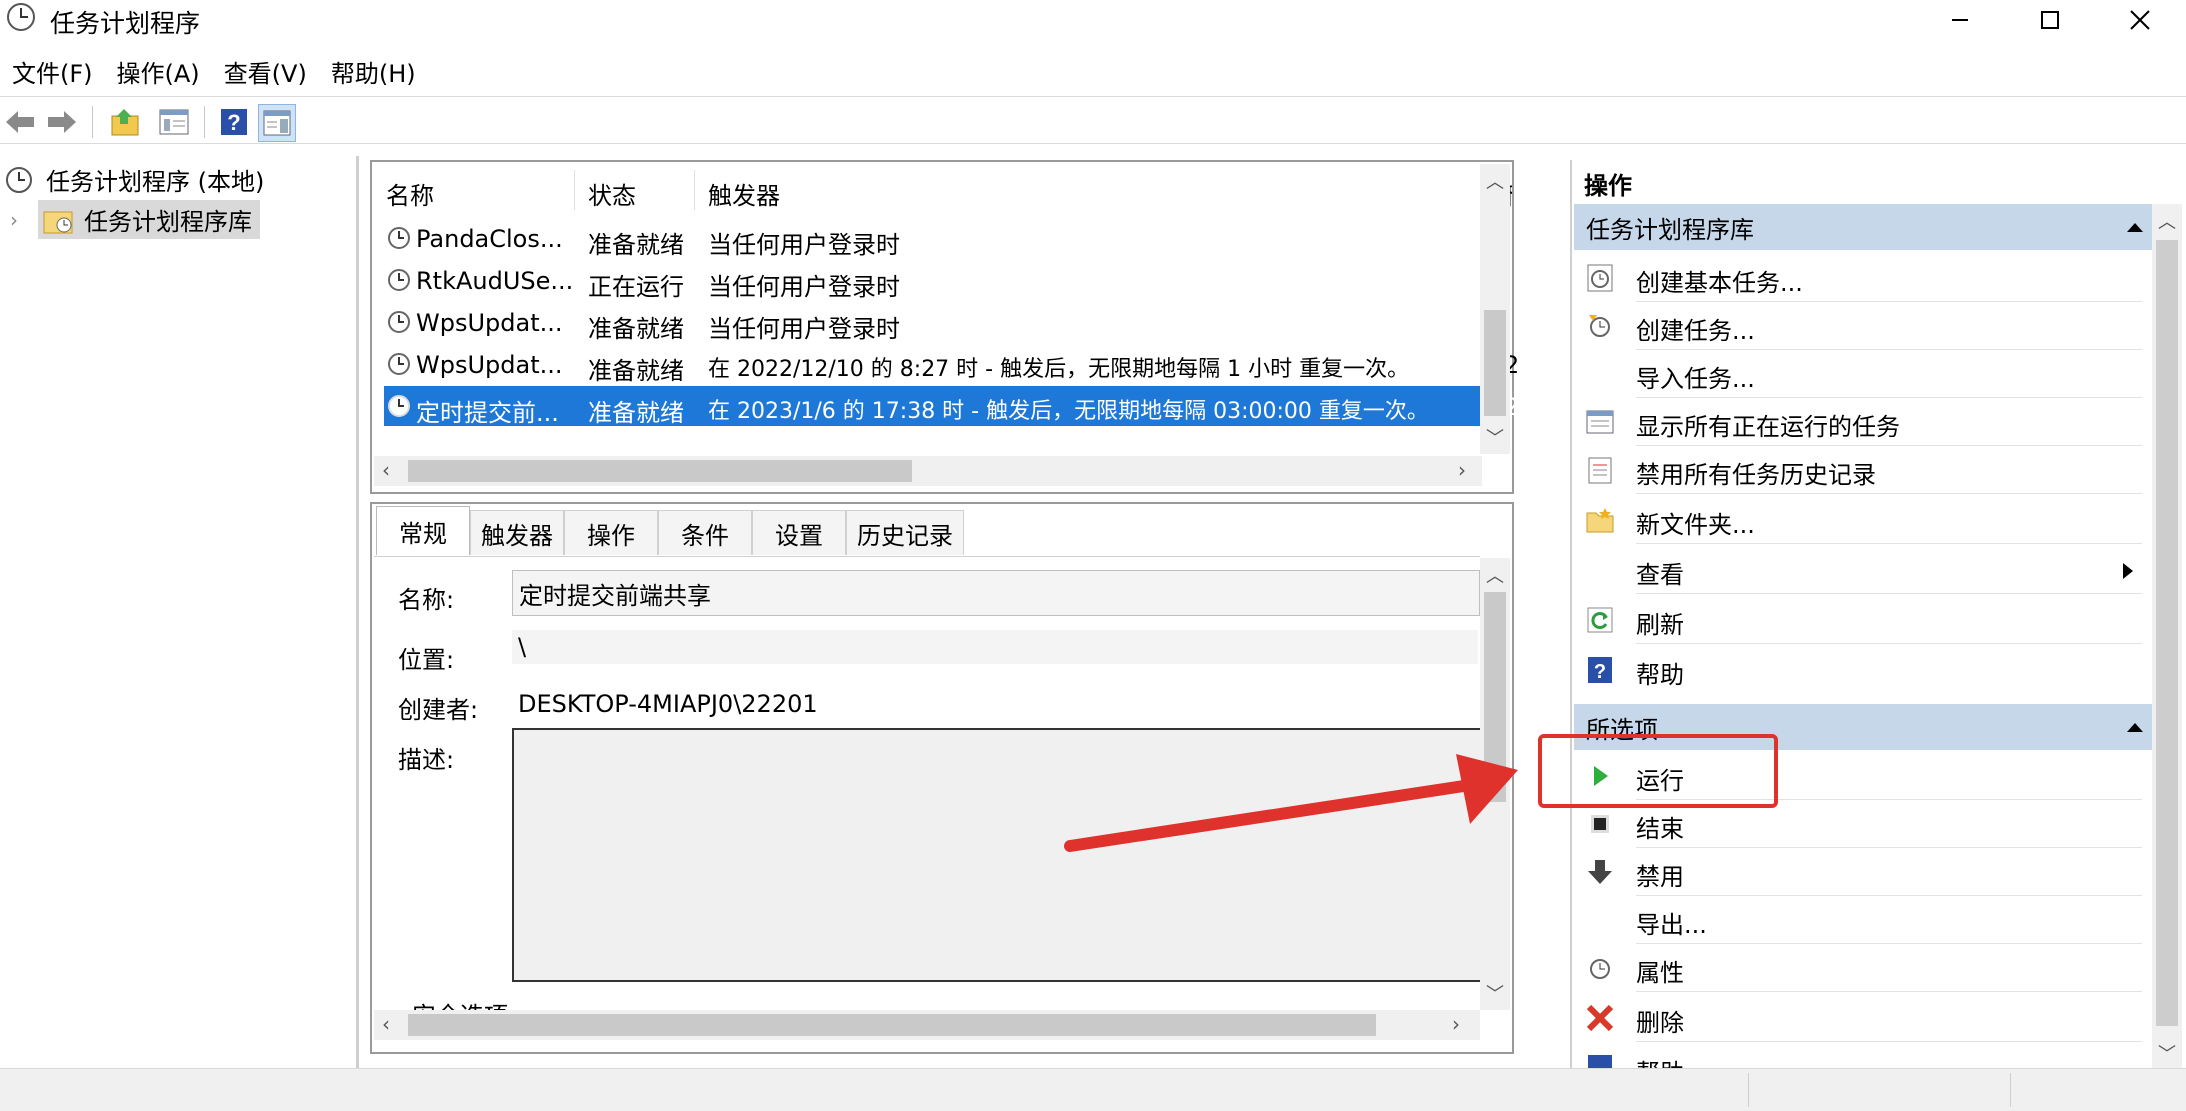 This screenshot has height=1111, width=2186. What do you see at coordinates (934, 280) in the screenshot?
I see `task-row: RtkAudUSe... 正在运行 当任何用户登录时` at bounding box center [934, 280].